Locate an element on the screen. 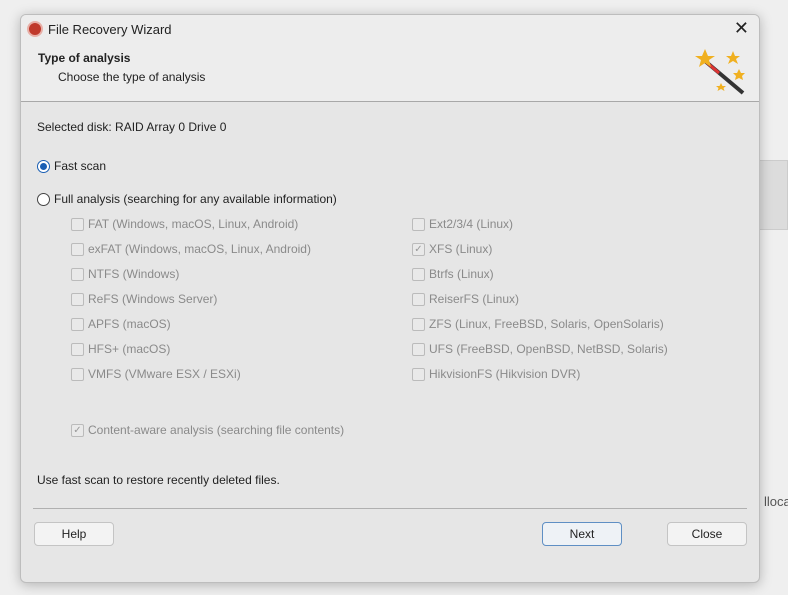 The height and width of the screenshot is (595, 788). filesystem-checkbox: FAT (Windows, macOS, Linux, Android) is located at coordinates (184, 224).